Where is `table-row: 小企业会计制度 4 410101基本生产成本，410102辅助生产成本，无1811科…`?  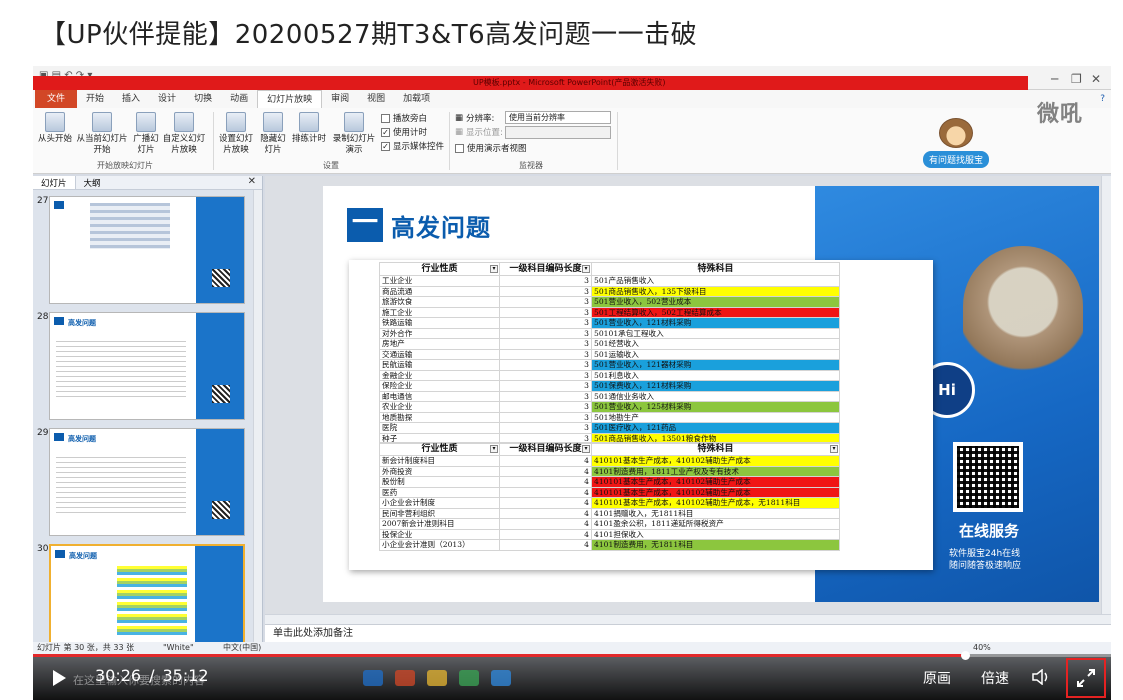
table-row: 小企业会计制度 4 410101基本生产成本，410102辅助生产成本，无1811科… is located at coordinates (609, 503).